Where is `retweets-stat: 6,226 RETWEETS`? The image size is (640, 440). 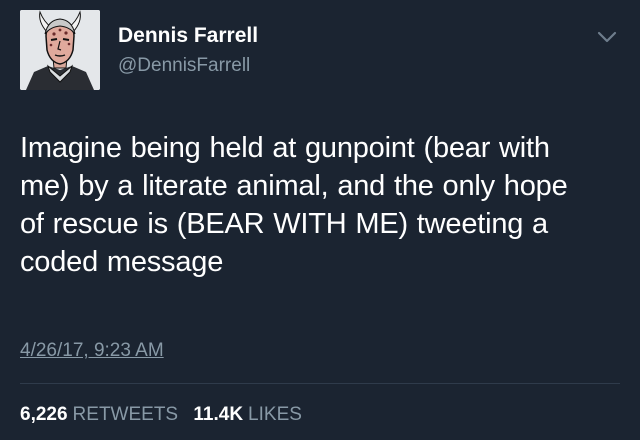
retweets-stat: 6,226 RETWEETS is located at coordinates (99, 415).